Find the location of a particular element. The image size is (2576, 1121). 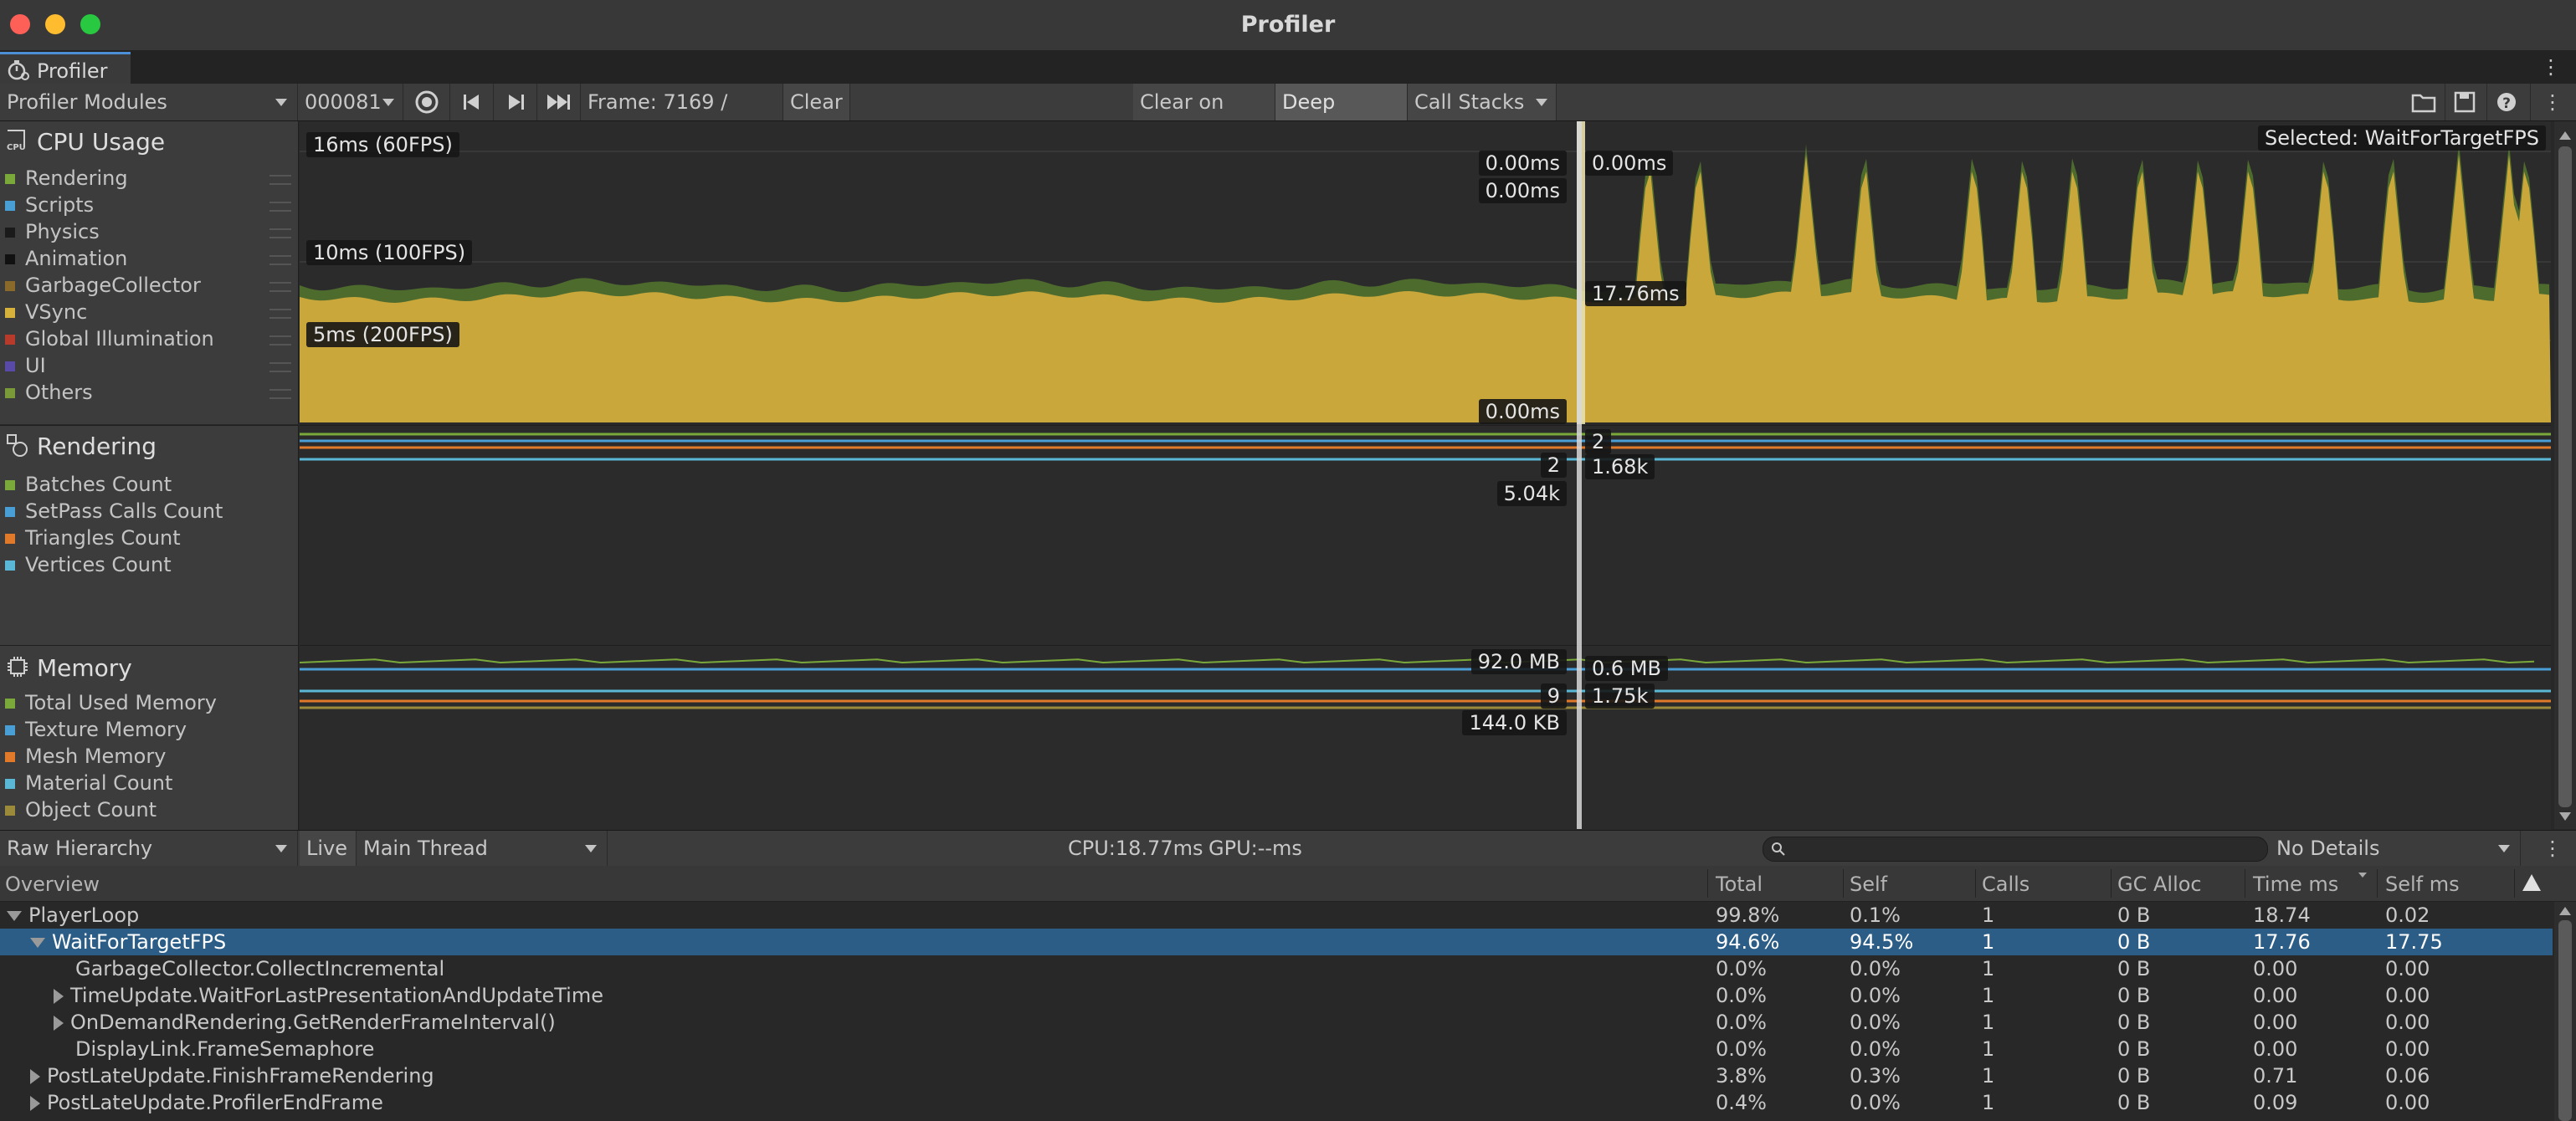

legend-item: GarbageCollector is located at coordinates (103, 285).